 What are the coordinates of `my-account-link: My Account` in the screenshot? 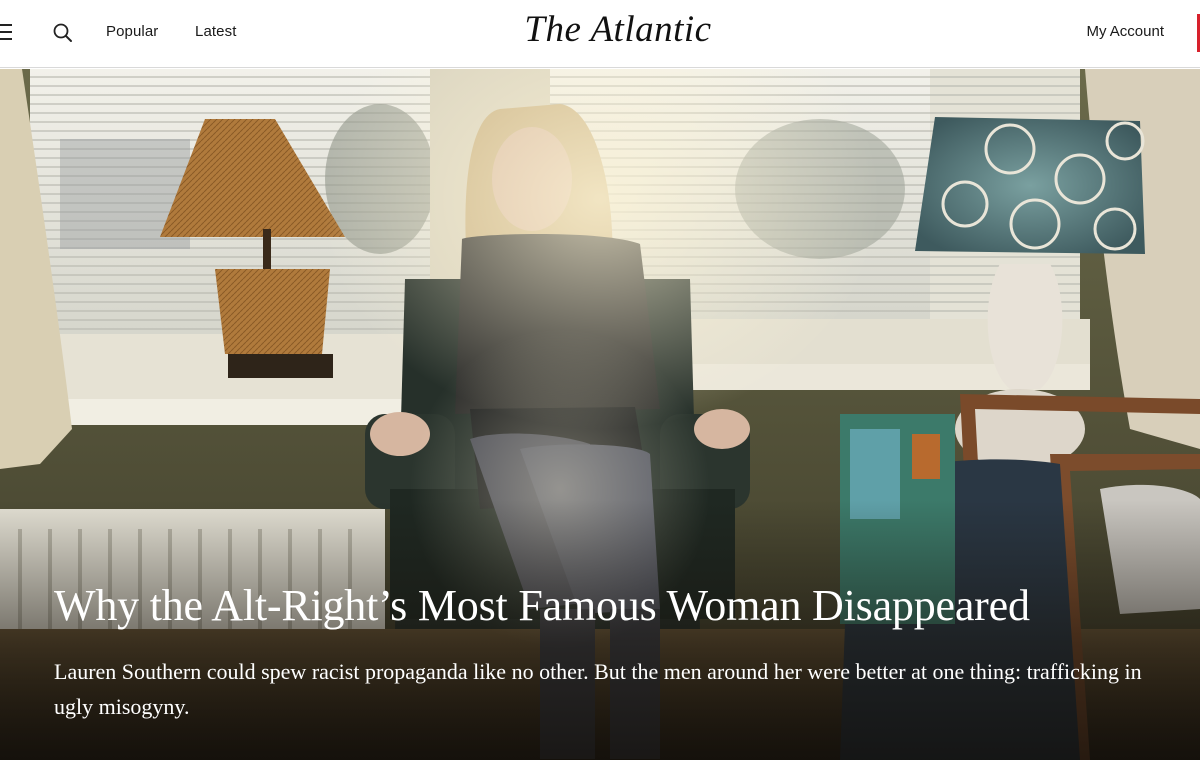 It's located at (1125, 31).